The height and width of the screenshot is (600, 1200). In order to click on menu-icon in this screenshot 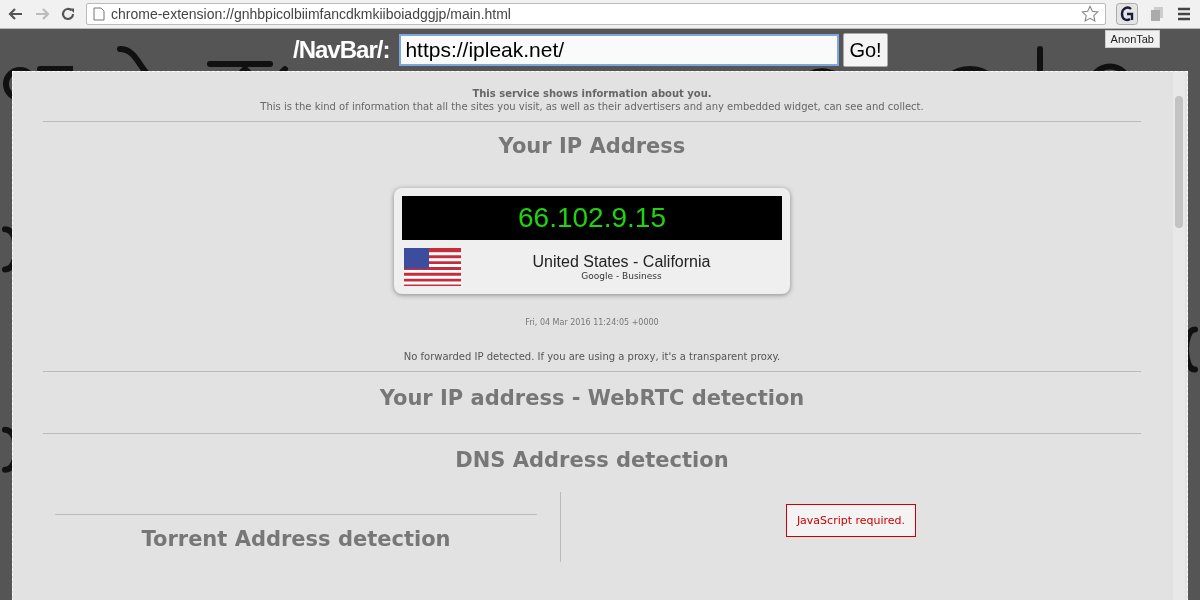, I will do `click(1184, 14)`.